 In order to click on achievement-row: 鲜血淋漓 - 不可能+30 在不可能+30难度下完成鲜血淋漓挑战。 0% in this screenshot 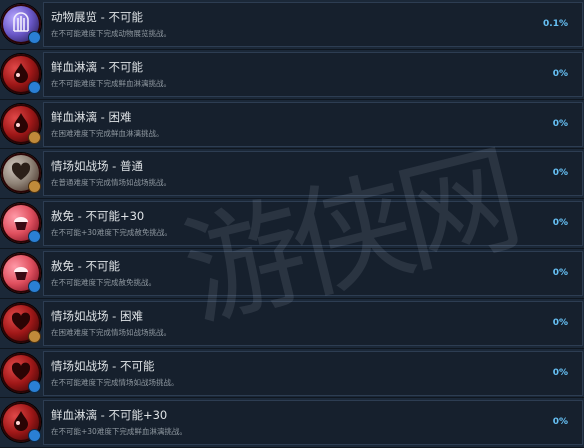, I will do `click(292, 423)`.